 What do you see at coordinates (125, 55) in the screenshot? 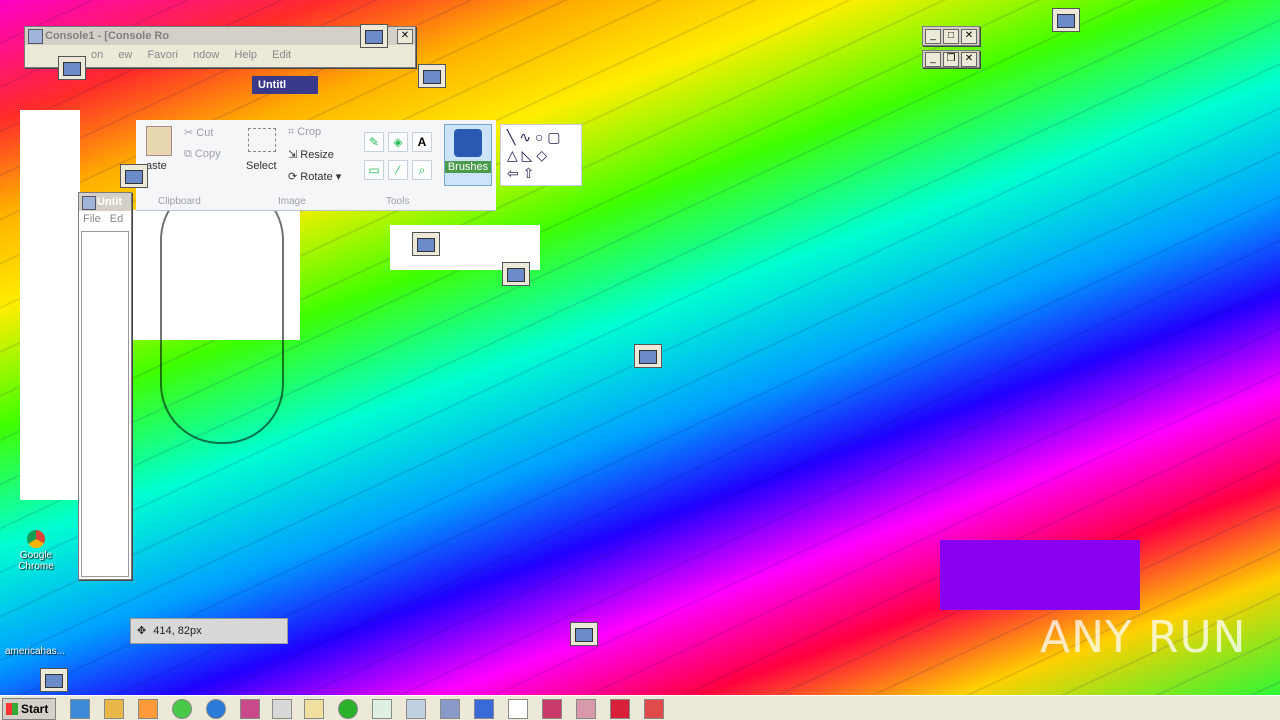
I see `menu-view: ew` at bounding box center [125, 55].